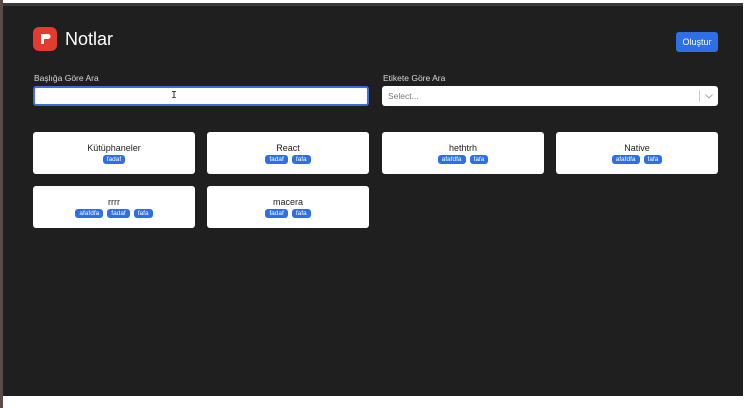  I want to click on note-title: rrrr, so click(114, 201).